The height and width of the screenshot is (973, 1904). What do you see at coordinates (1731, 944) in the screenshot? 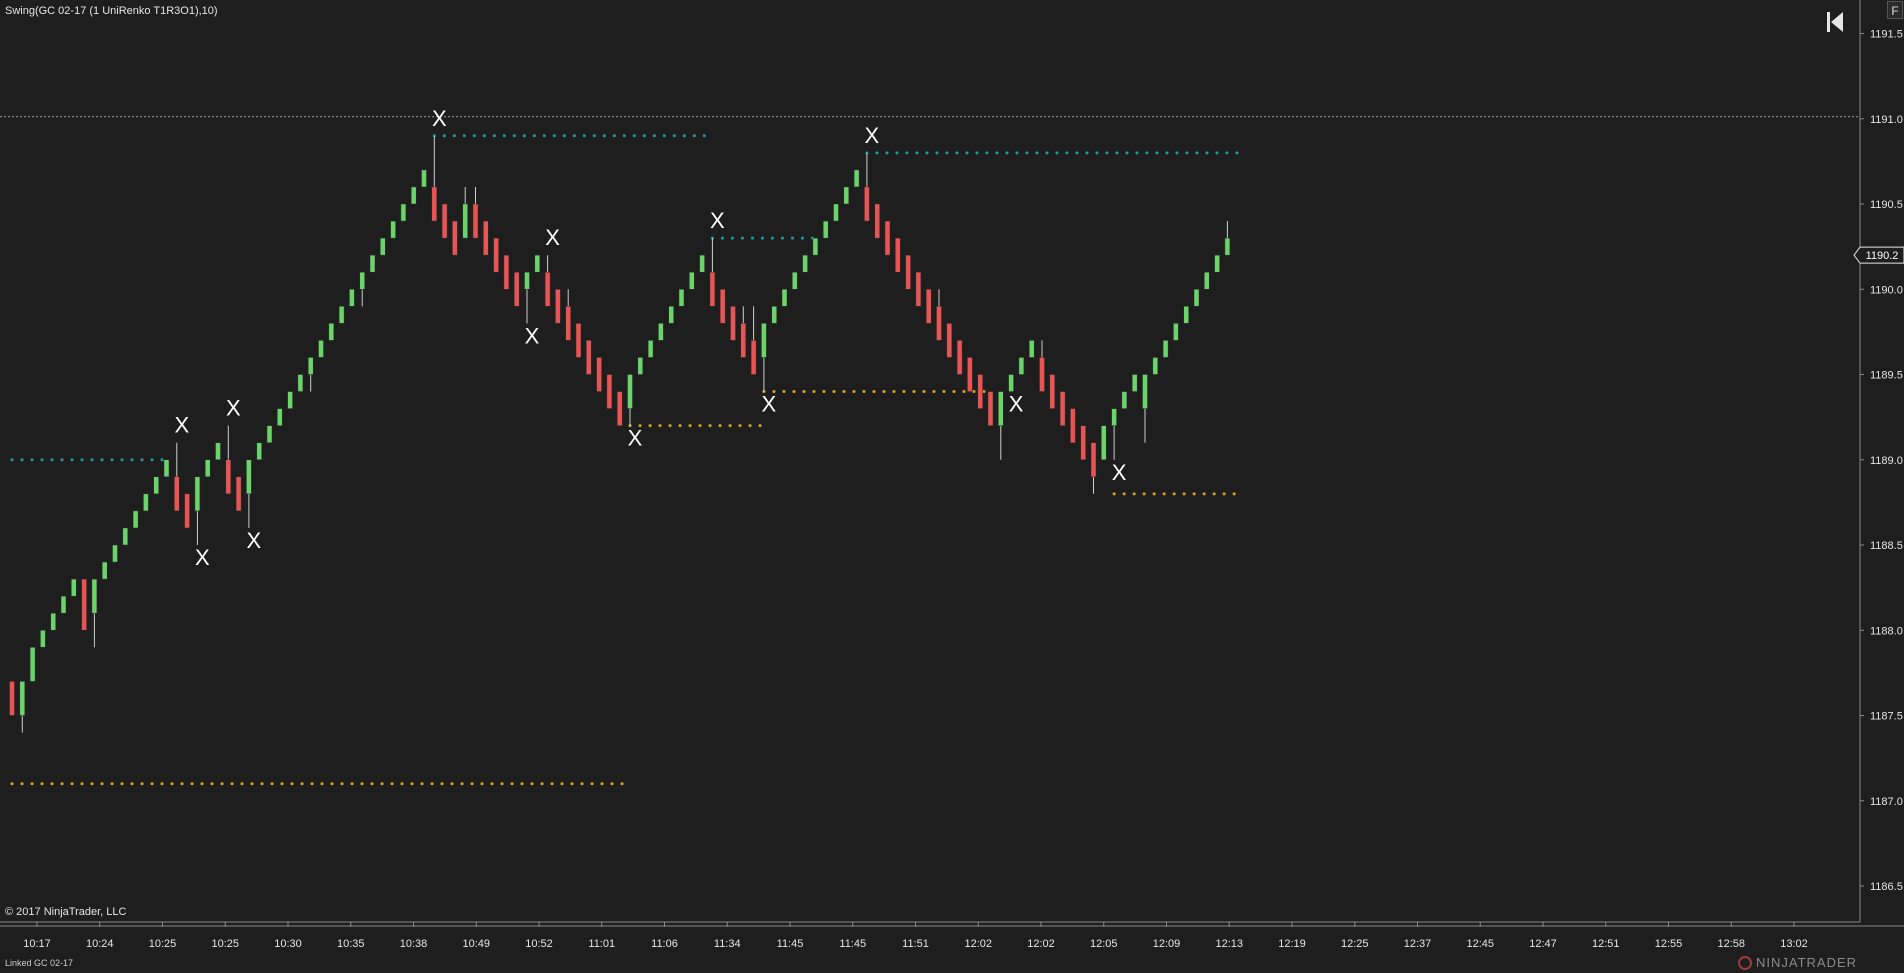
I see `x-tick-label: 12:58` at bounding box center [1731, 944].